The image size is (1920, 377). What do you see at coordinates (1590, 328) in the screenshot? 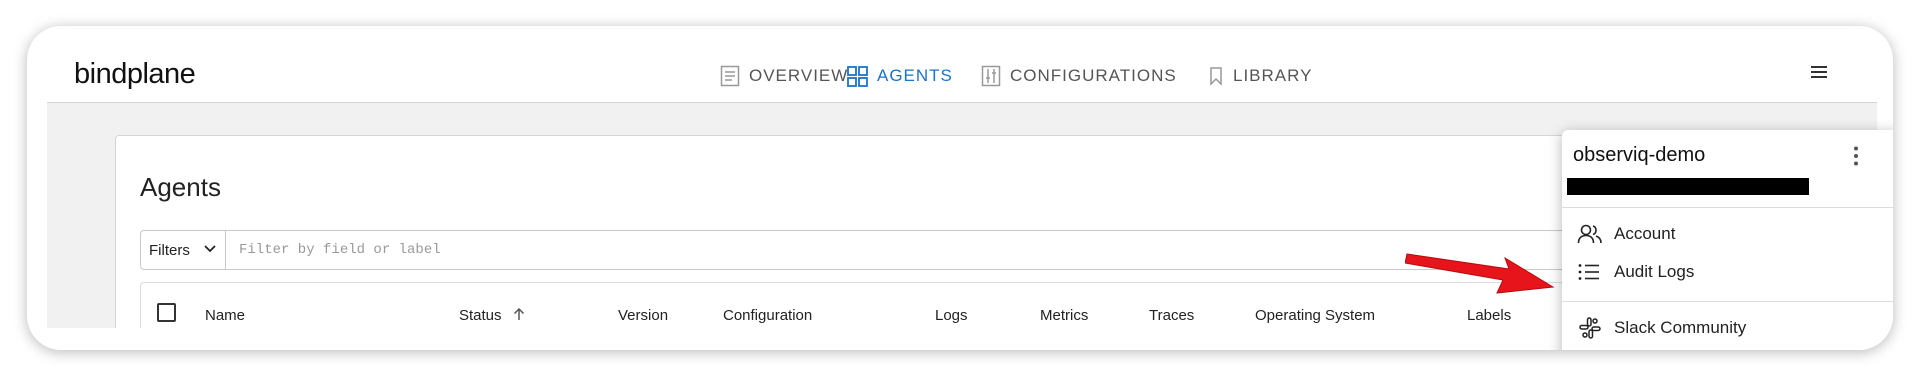
I see `slack-icon` at bounding box center [1590, 328].